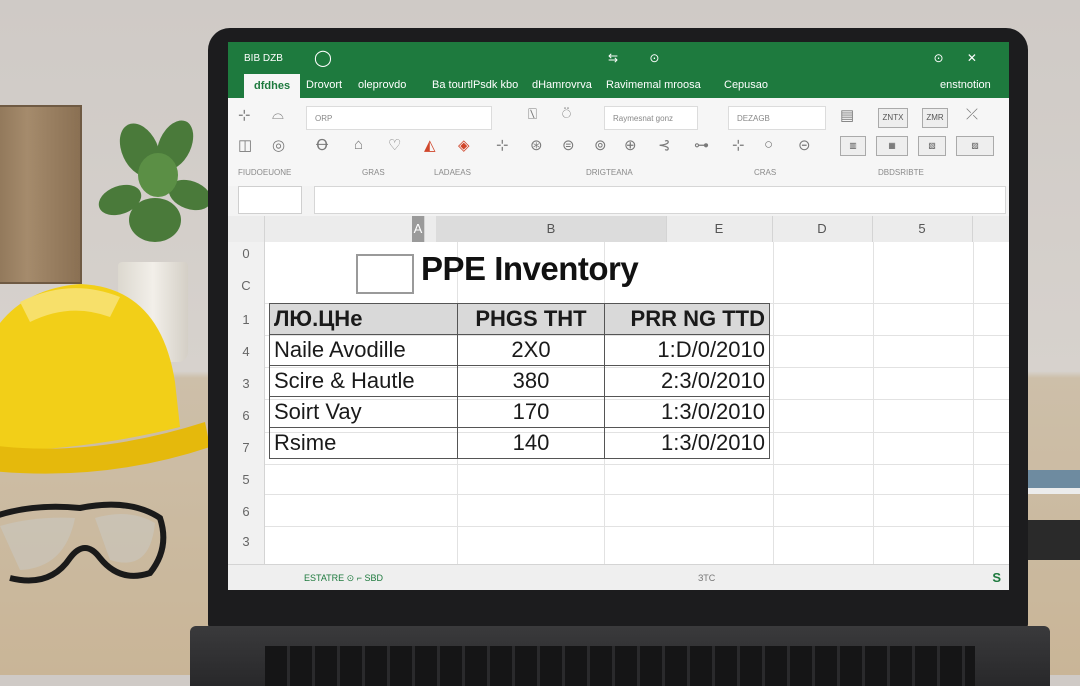 The height and width of the screenshot is (686, 1080). What do you see at coordinates (322, 145) in the screenshot?
I see `bold-icon: Ꝋ` at bounding box center [322, 145].